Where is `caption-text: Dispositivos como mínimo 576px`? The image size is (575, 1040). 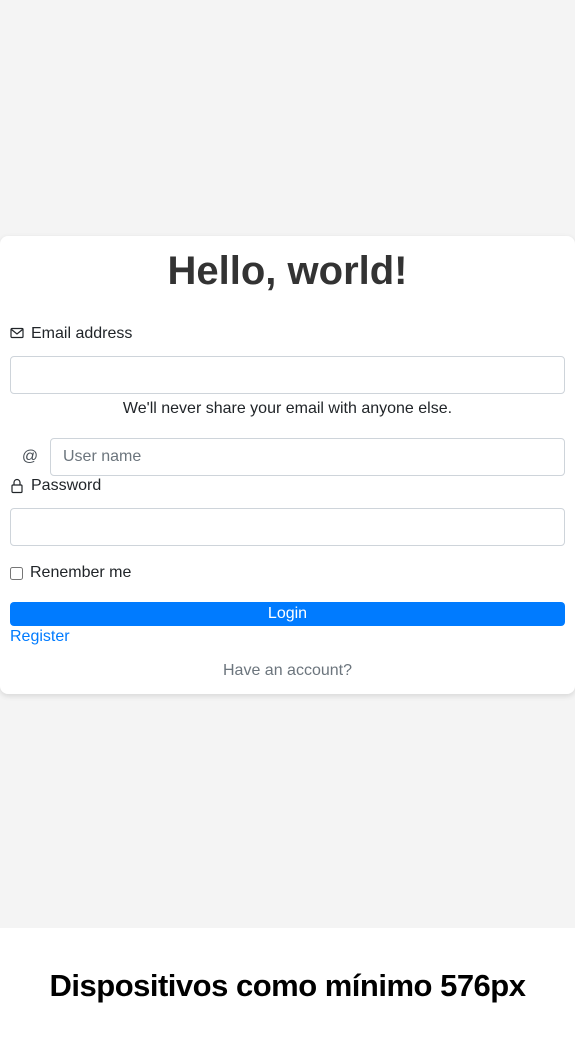 caption-text: Dispositivos como mínimo 576px is located at coordinates (287, 985).